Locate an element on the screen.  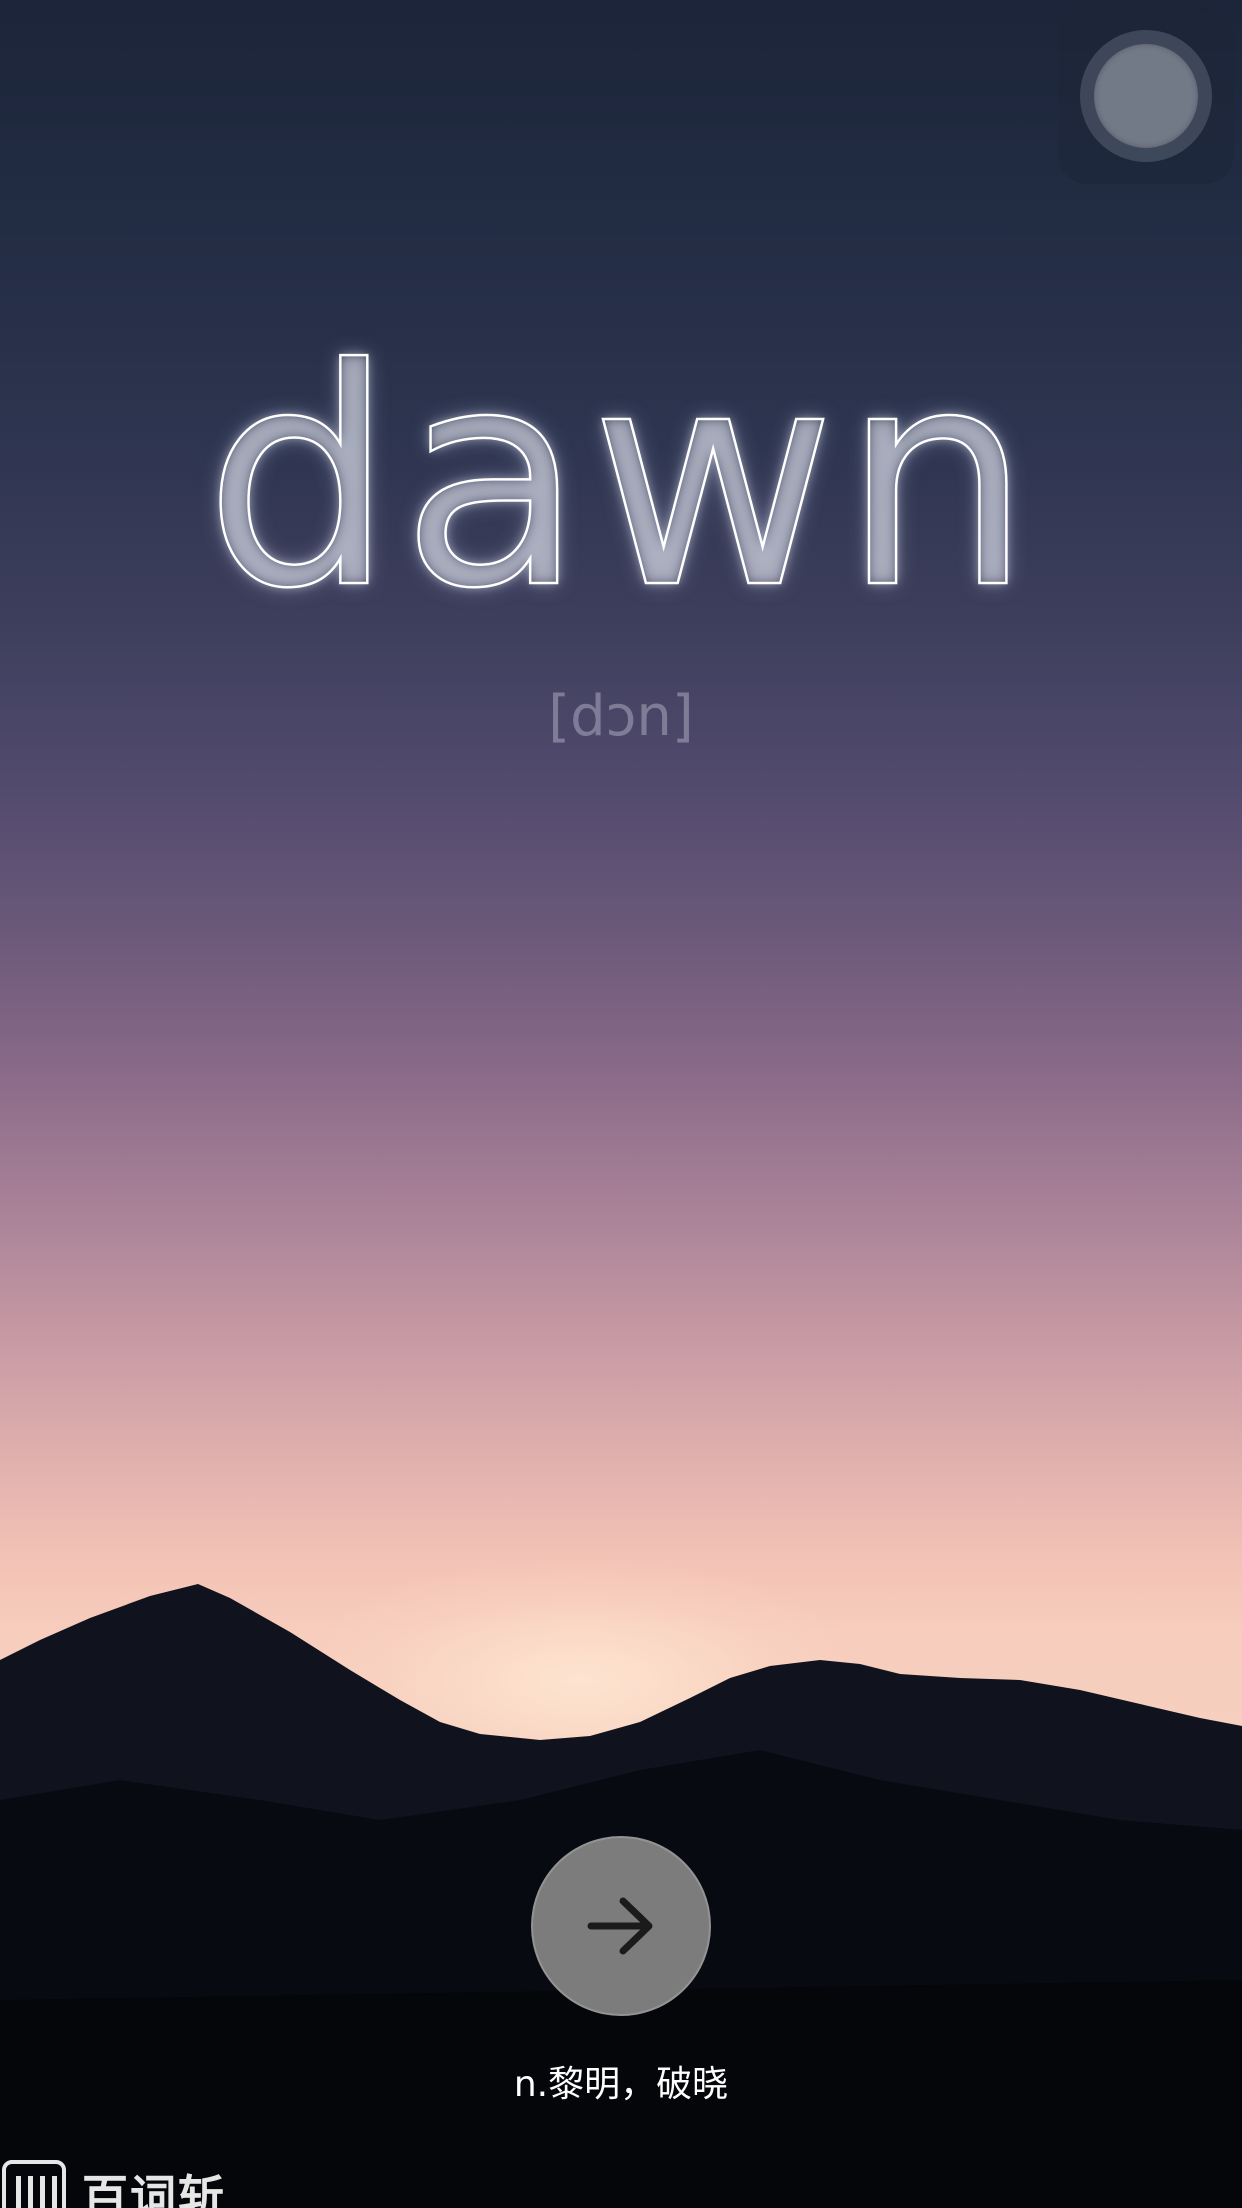
word-title: dawn is located at coordinates (620, 479).